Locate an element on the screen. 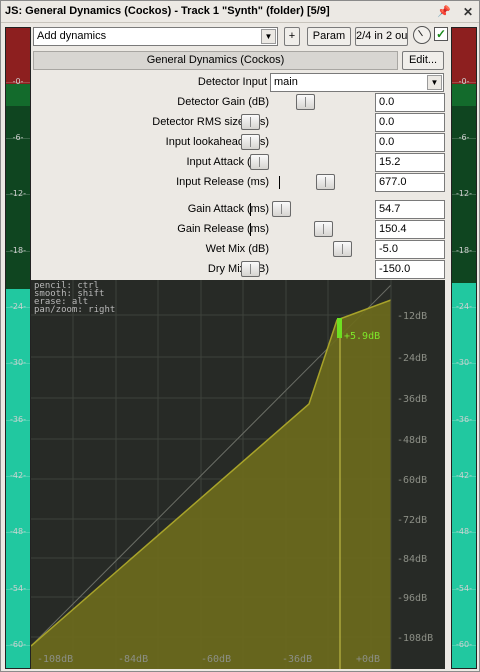 Image resolution: width=480 pixels, height=672 pixels. param-slider-dry-mix is located at coordinates (307, 269).